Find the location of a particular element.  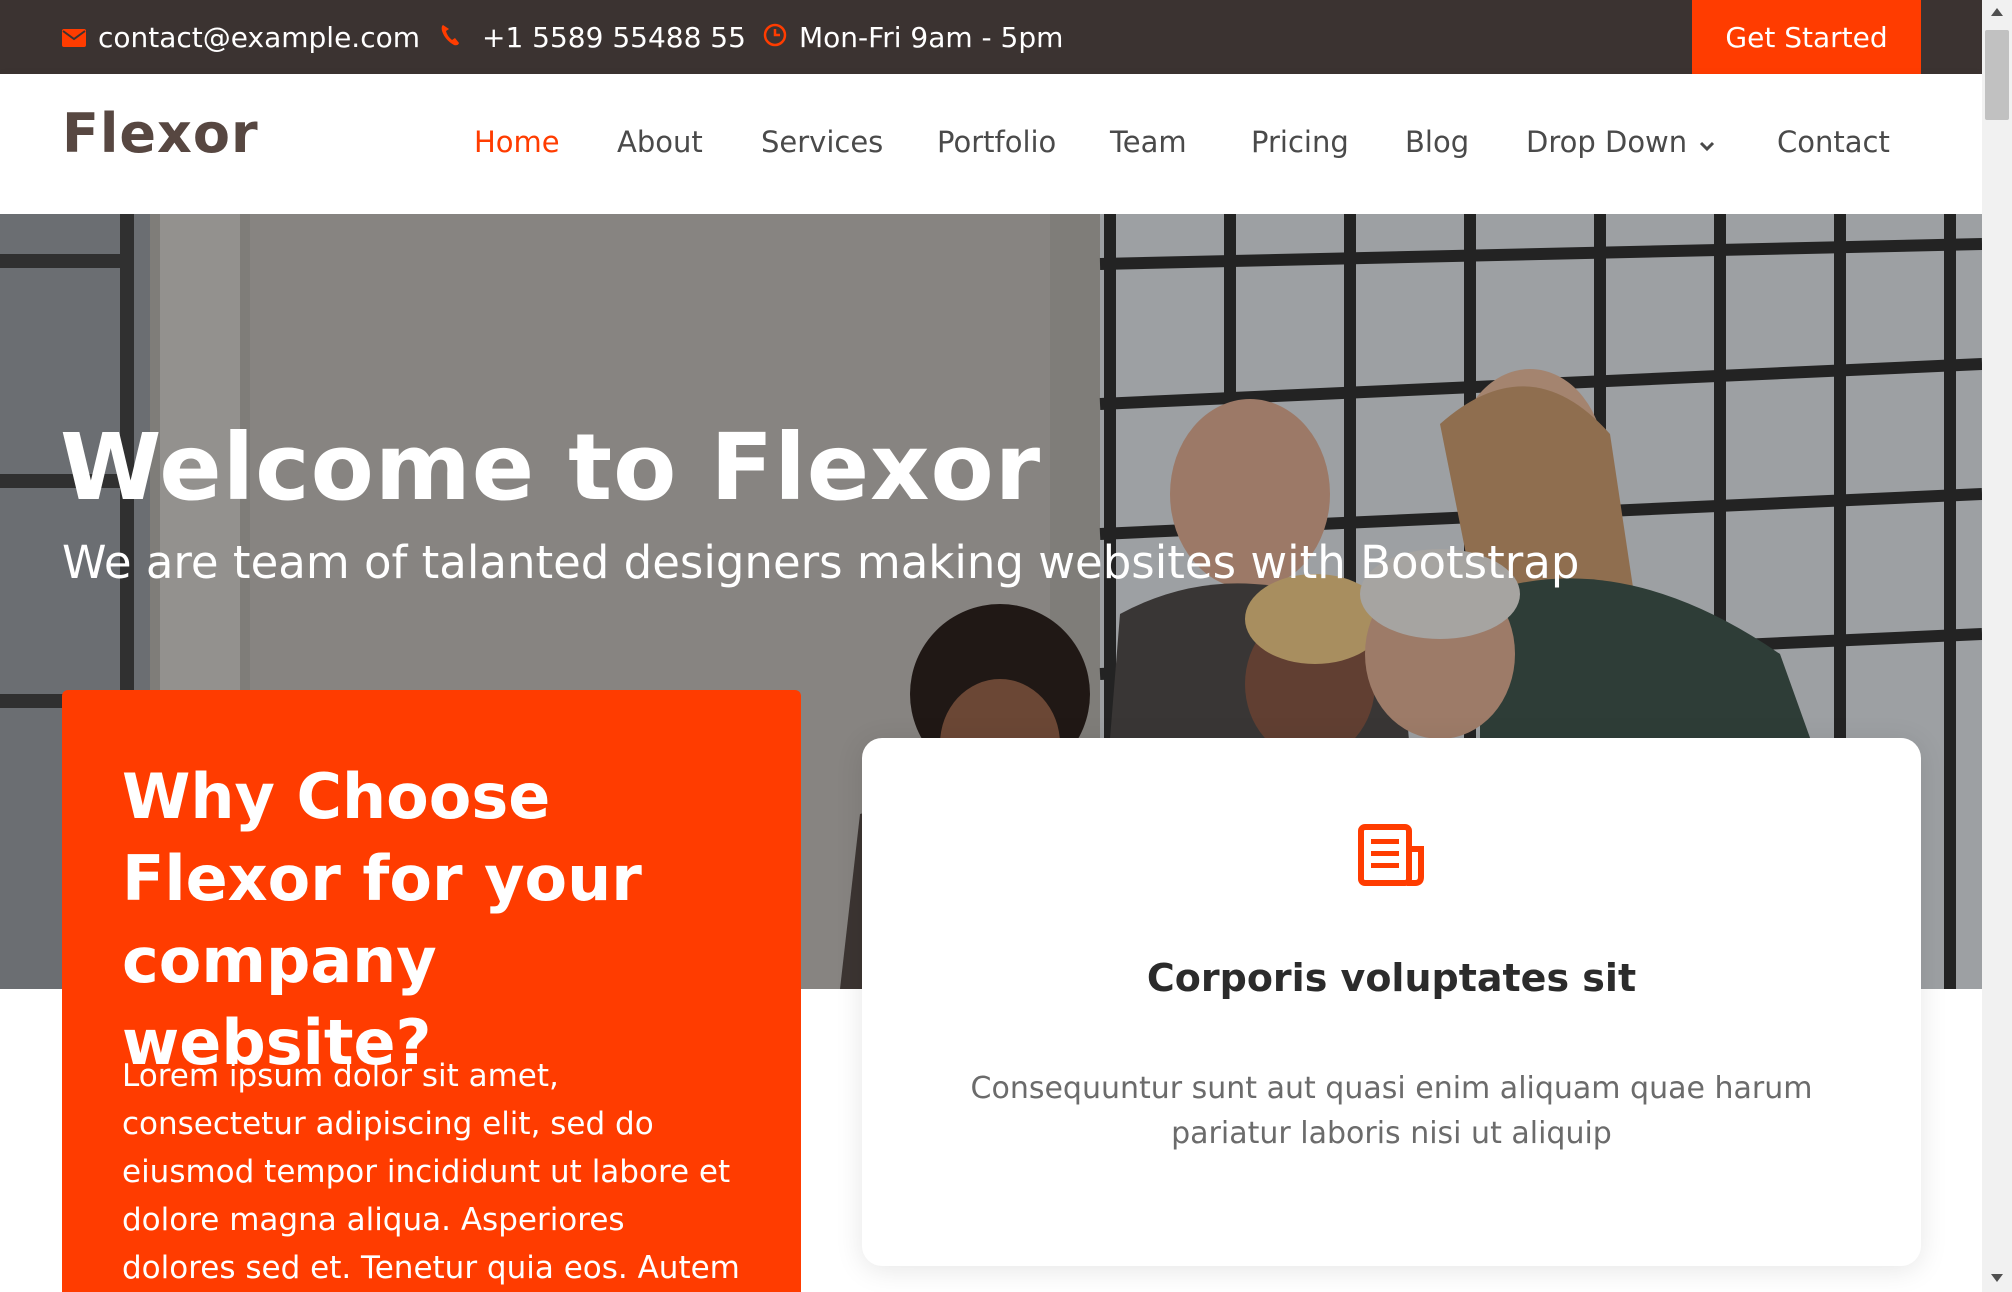

nav-portfolio: Portfolio is located at coordinates (996, 142).